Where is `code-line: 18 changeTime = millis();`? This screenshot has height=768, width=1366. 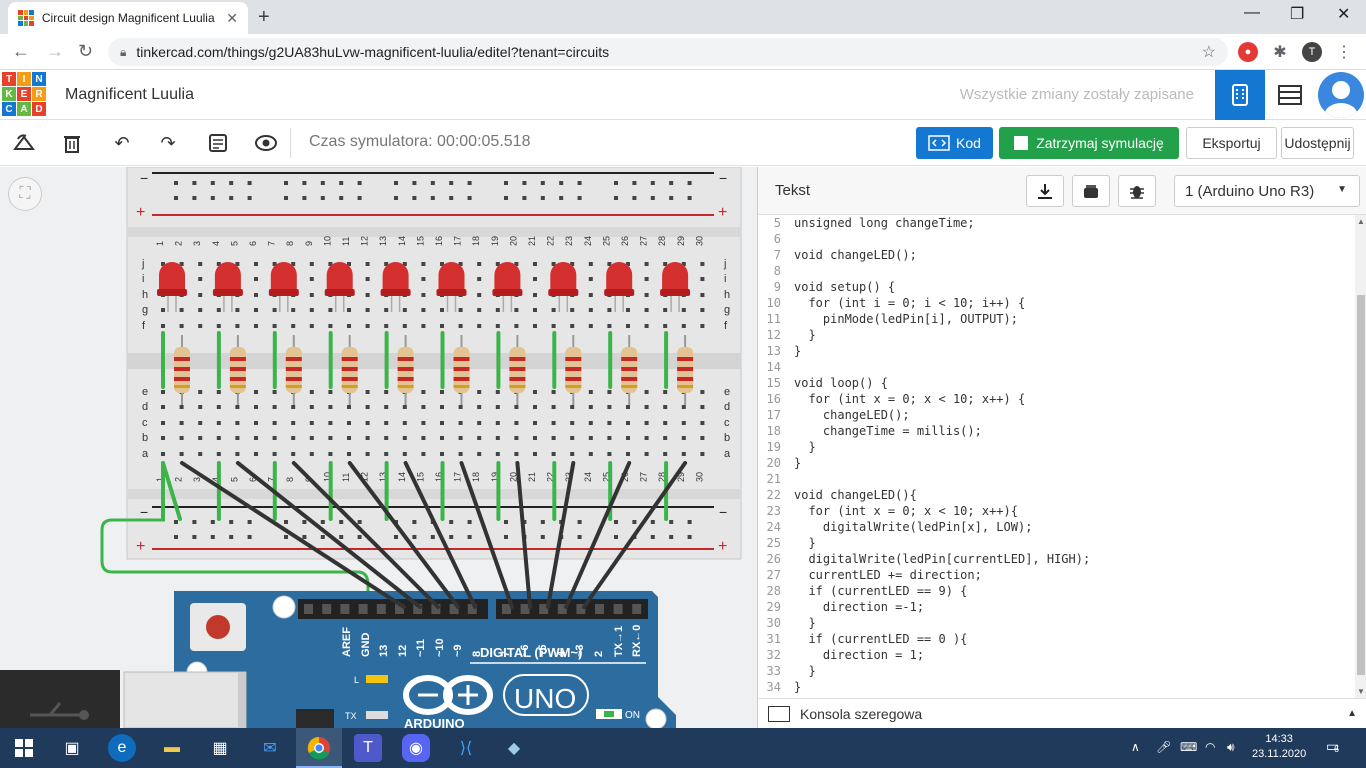
code-line: 18 changeTime = millis(); is located at coordinates (1056, 431).